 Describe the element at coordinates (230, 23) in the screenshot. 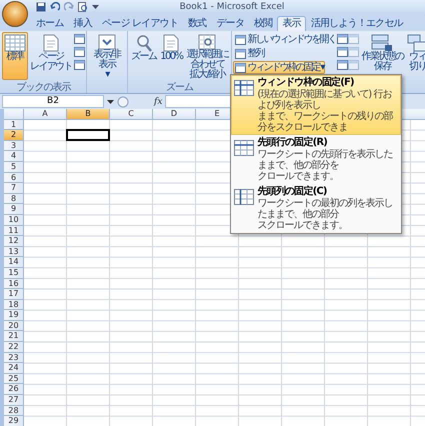

I see `ribbon-tab: データ` at that location.